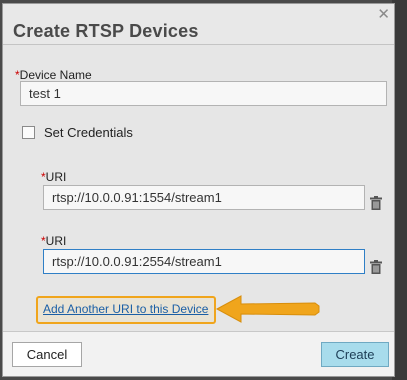  What do you see at coordinates (88, 132) in the screenshot?
I see `set-credentials-label: Set Credentials` at bounding box center [88, 132].